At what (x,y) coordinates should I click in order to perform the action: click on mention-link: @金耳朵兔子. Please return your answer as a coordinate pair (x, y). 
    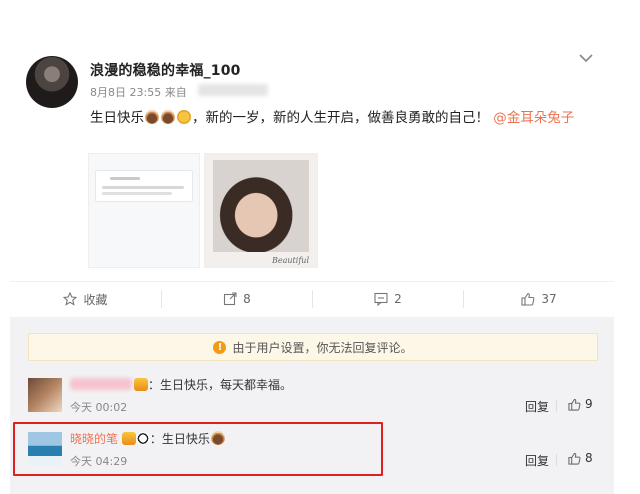
    Looking at the image, I should click on (533, 118).